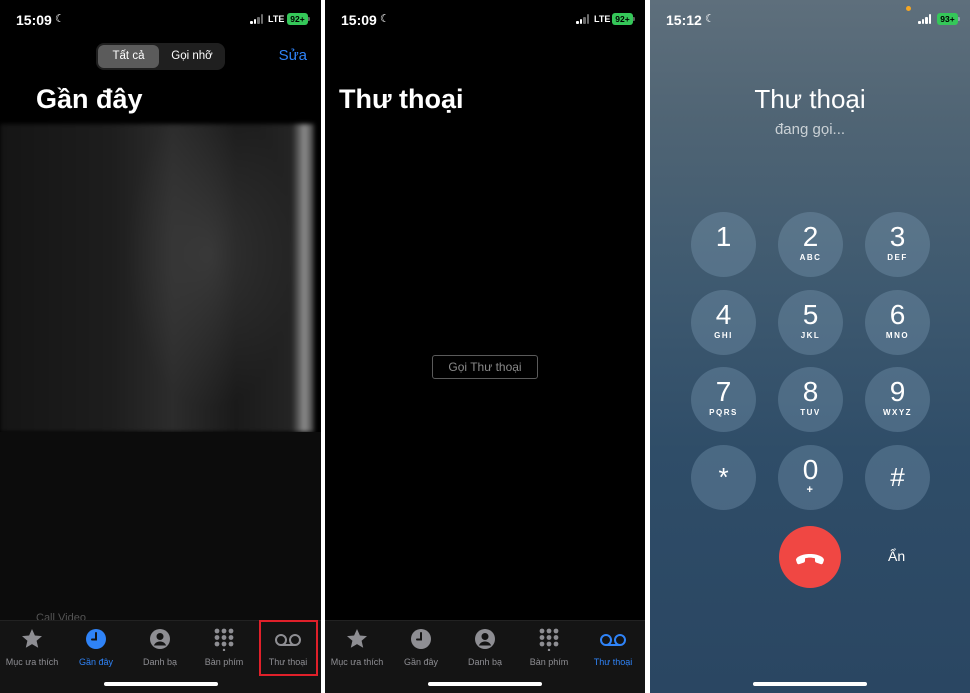 This screenshot has width=970, height=693. What do you see at coordinates (723, 412) in the screenshot?
I see `key-letters: PQRS` at bounding box center [723, 412].